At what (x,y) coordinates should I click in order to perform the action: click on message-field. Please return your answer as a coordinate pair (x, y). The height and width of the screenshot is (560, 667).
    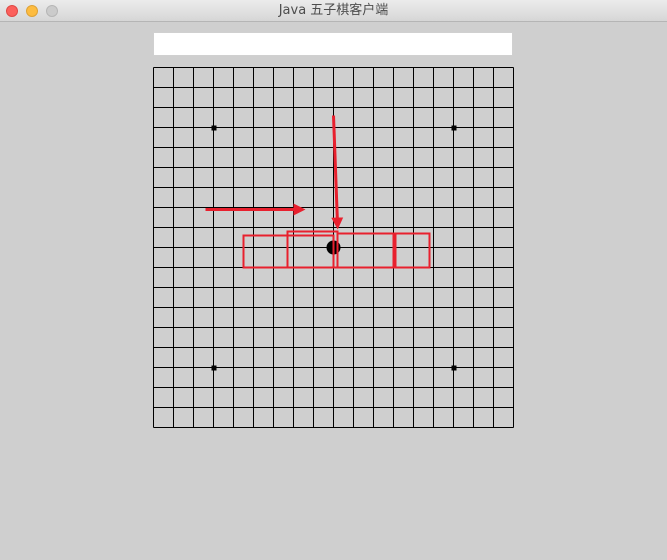
    Looking at the image, I should click on (333, 44).